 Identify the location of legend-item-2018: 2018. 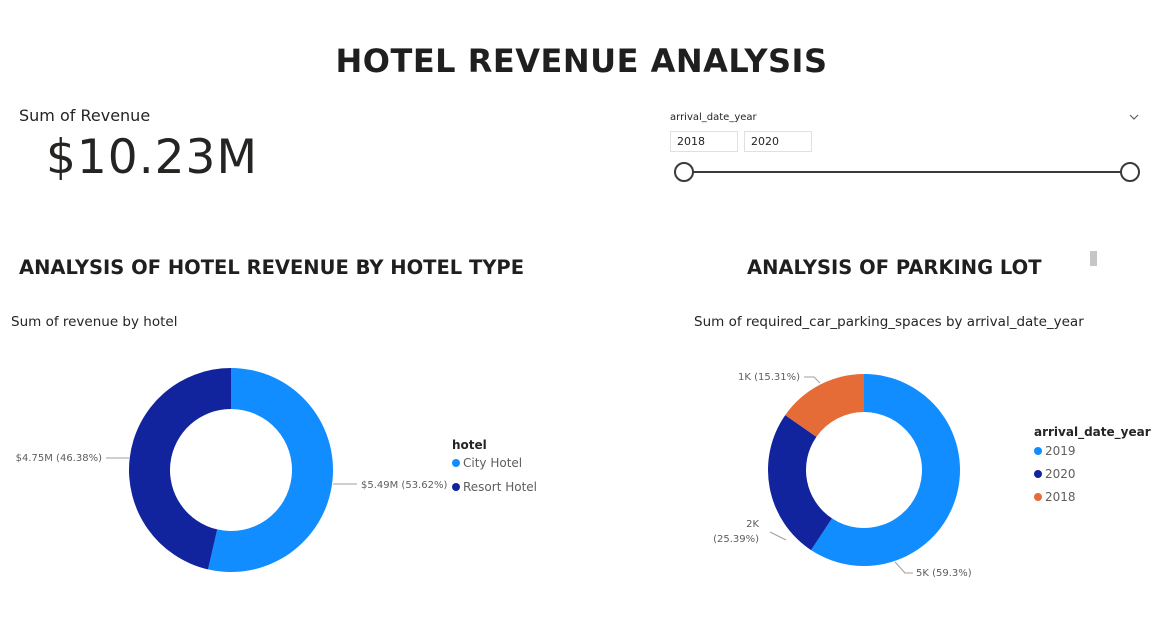
(1060, 497).